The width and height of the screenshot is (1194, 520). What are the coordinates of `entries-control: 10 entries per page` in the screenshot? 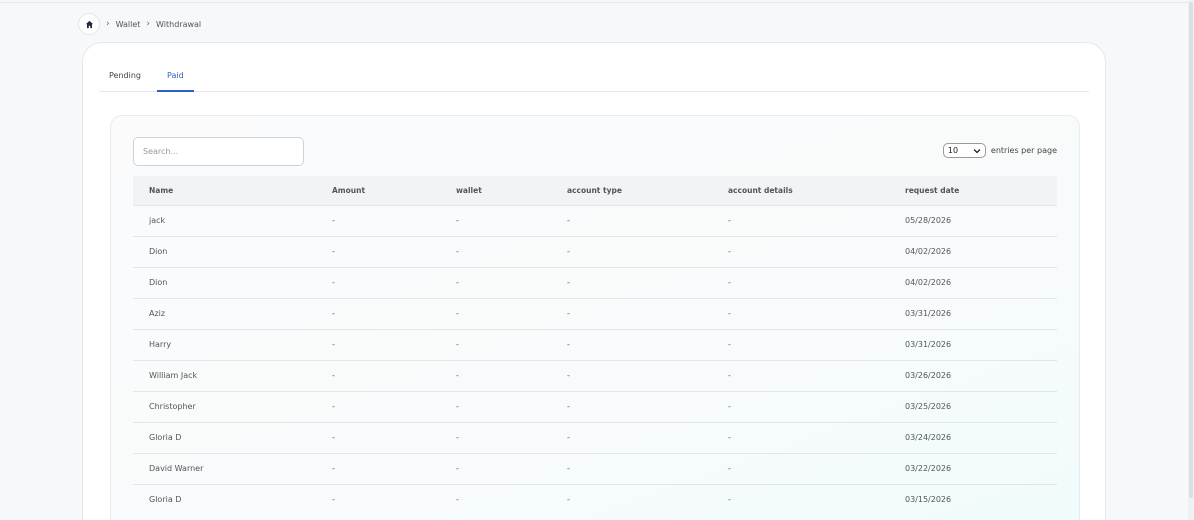 It's located at (999, 150).